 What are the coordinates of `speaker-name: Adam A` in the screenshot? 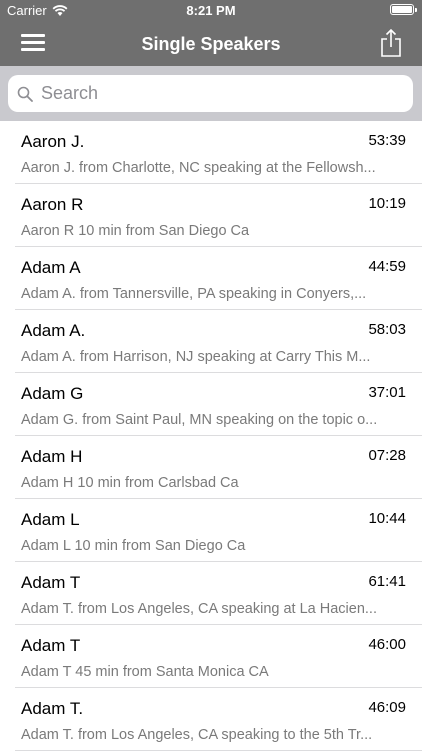 It's located at (51, 267).